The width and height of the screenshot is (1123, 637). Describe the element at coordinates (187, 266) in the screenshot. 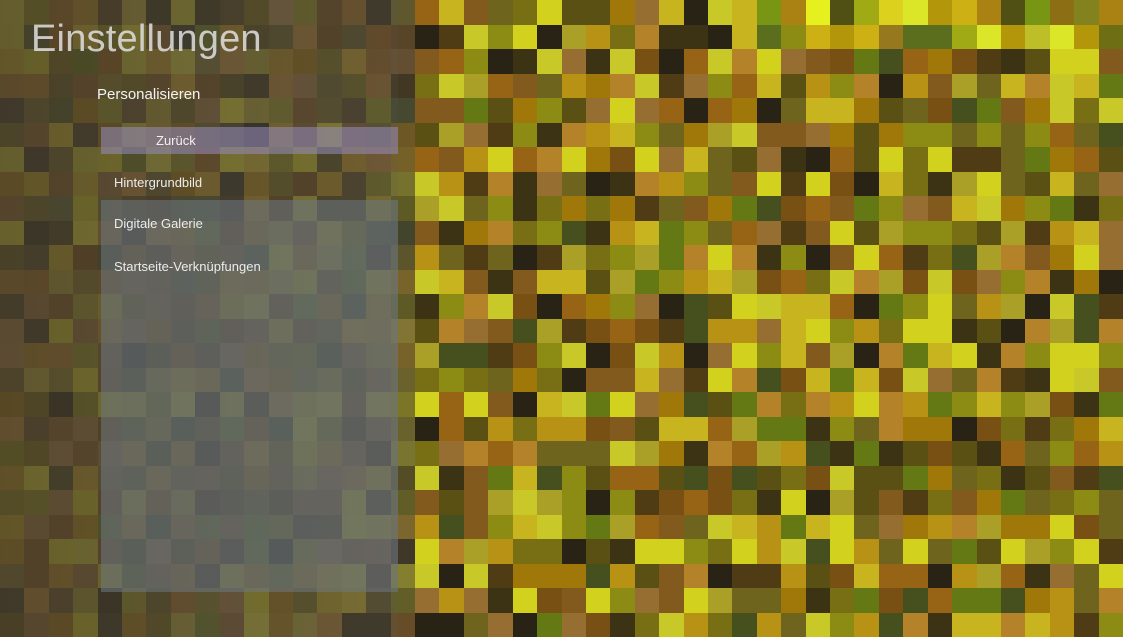

I see `menu-item-startseite-verknuepfungen: Startseite-Verknüpfungen` at that location.